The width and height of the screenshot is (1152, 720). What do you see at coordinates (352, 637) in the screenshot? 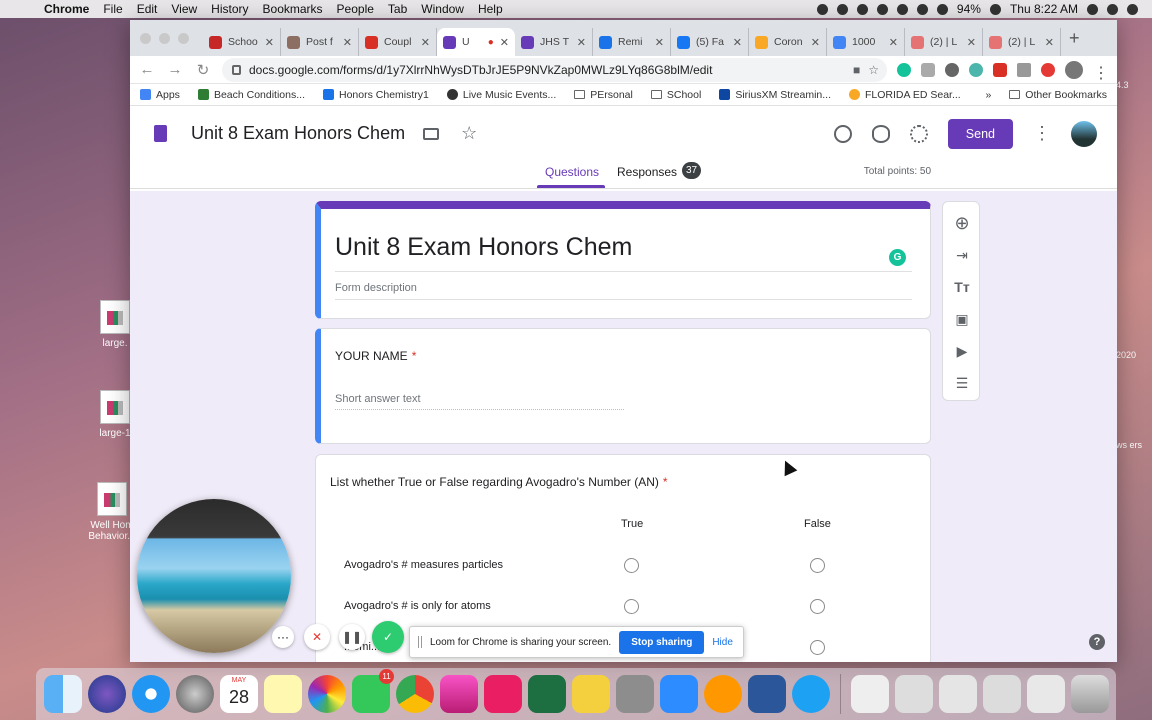
I see `loom-pause-icon: ❚❚` at bounding box center [352, 637].